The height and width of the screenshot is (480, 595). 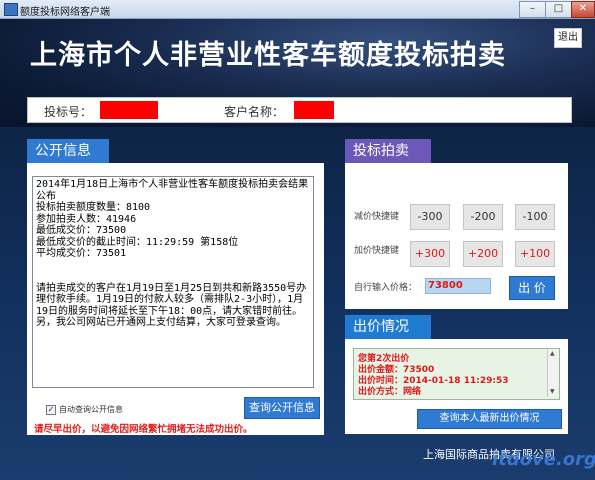 What do you see at coordinates (388, 327) in the screenshot?
I see `offer-status-title: 出价情况` at bounding box center [388, 327].